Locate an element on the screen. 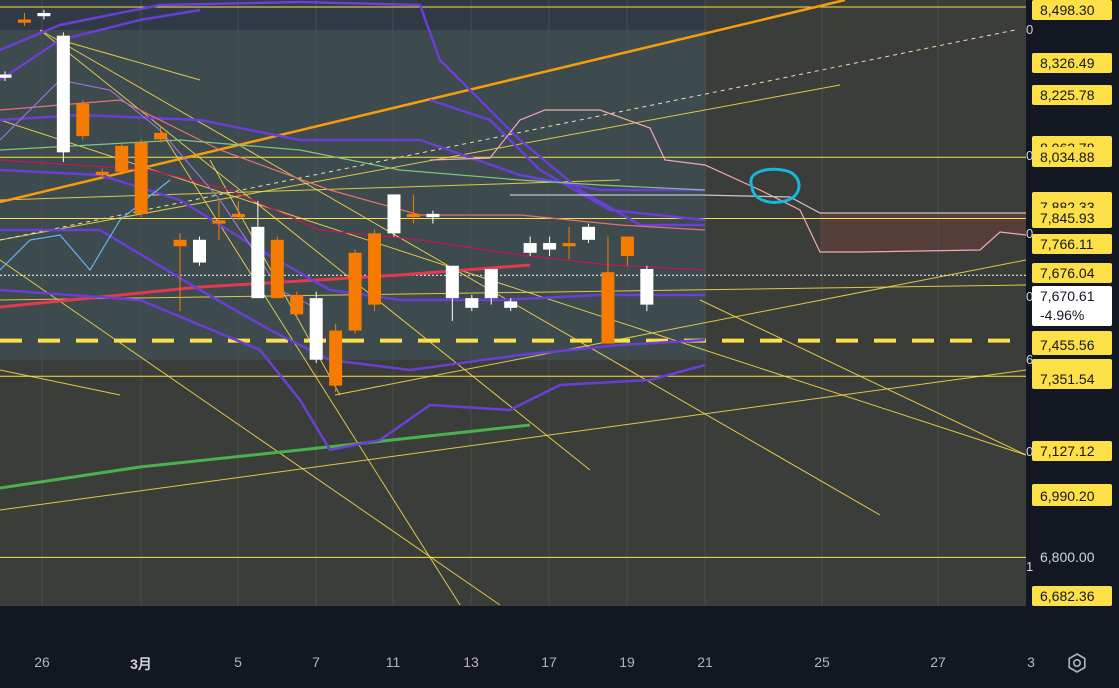 This screenshot has width=1119, height=688. edge-mark: 1 is located at coordinates (1030, 566).